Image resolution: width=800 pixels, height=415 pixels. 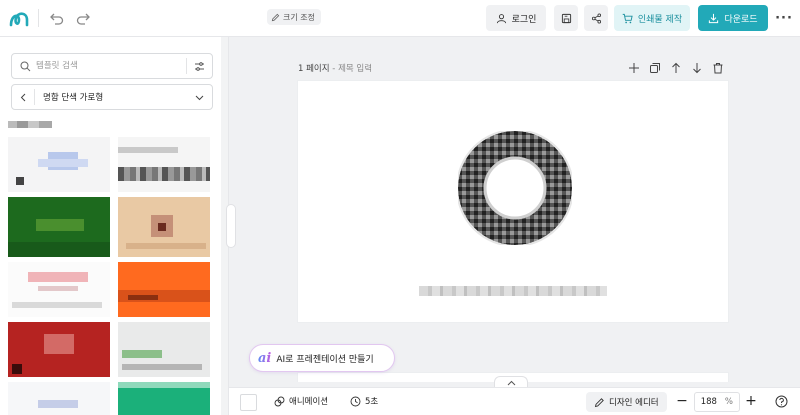 What do you see at coordinates (186, 66) in the screenshot?
I see `search-divider` at bounding box center [186, 66].